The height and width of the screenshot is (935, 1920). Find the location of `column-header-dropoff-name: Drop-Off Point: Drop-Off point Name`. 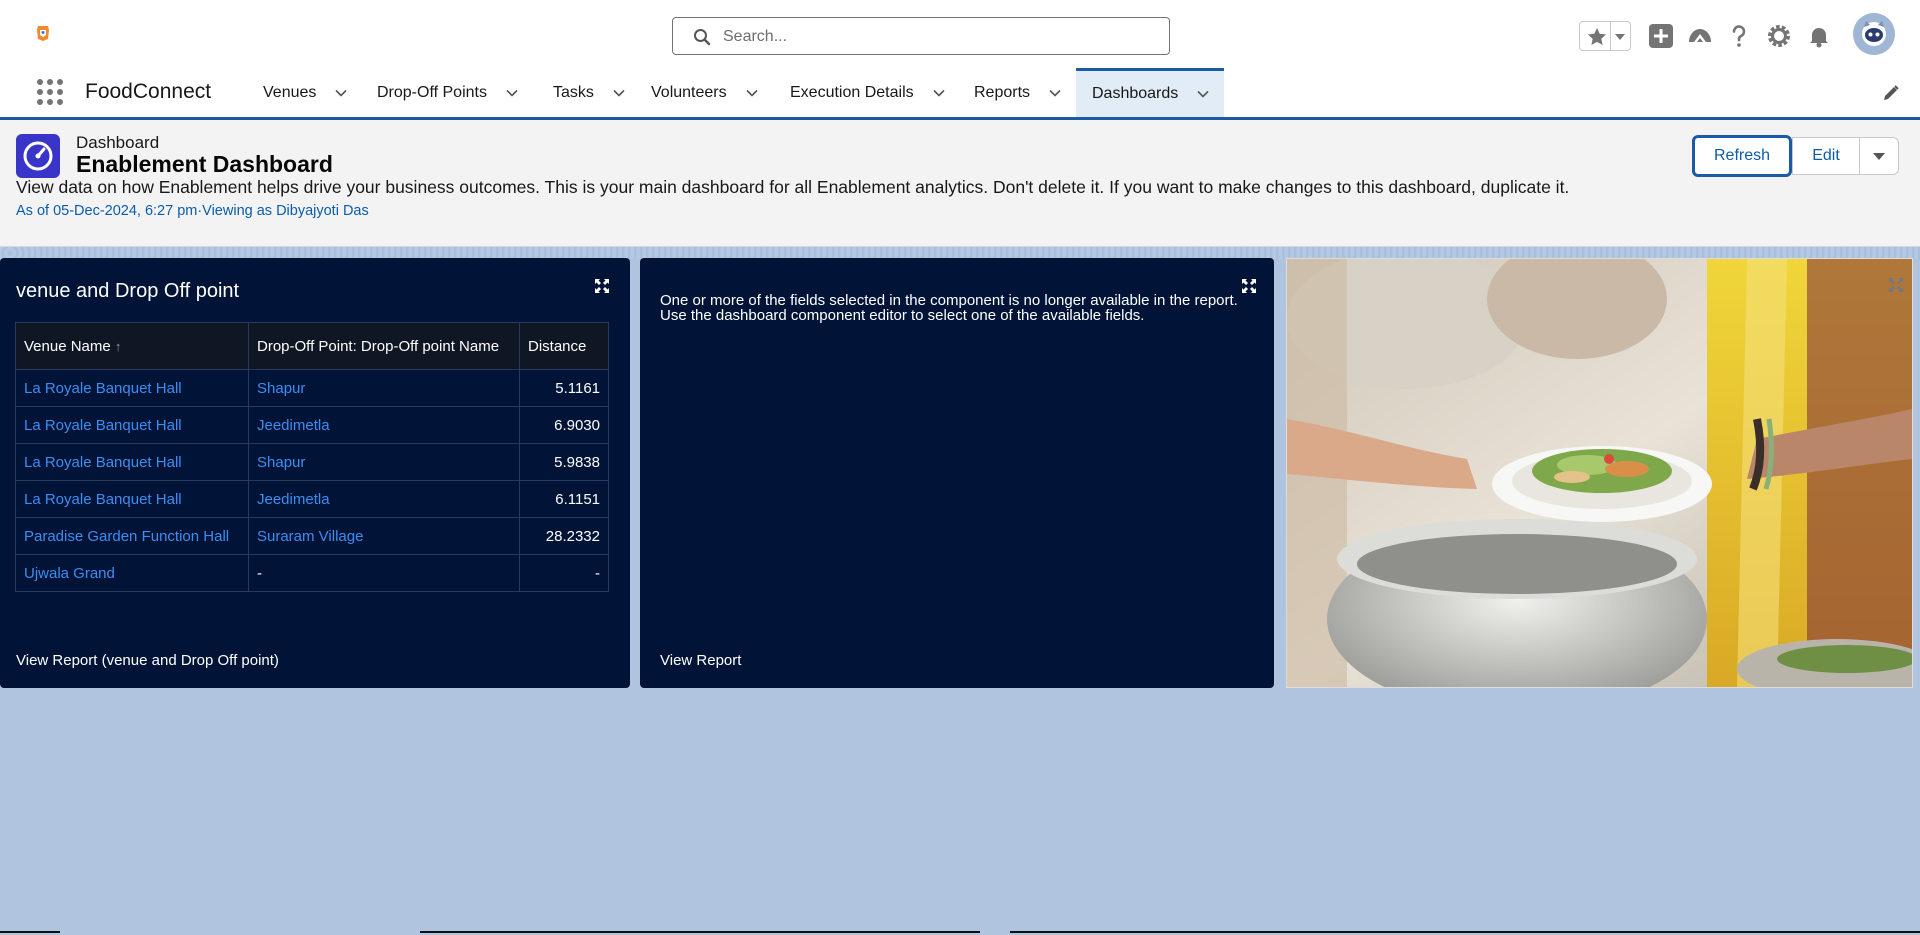

column-header-dropoff-name: Drop-Off Point: Drop-Off point Name is located at coordinates (384, 346).